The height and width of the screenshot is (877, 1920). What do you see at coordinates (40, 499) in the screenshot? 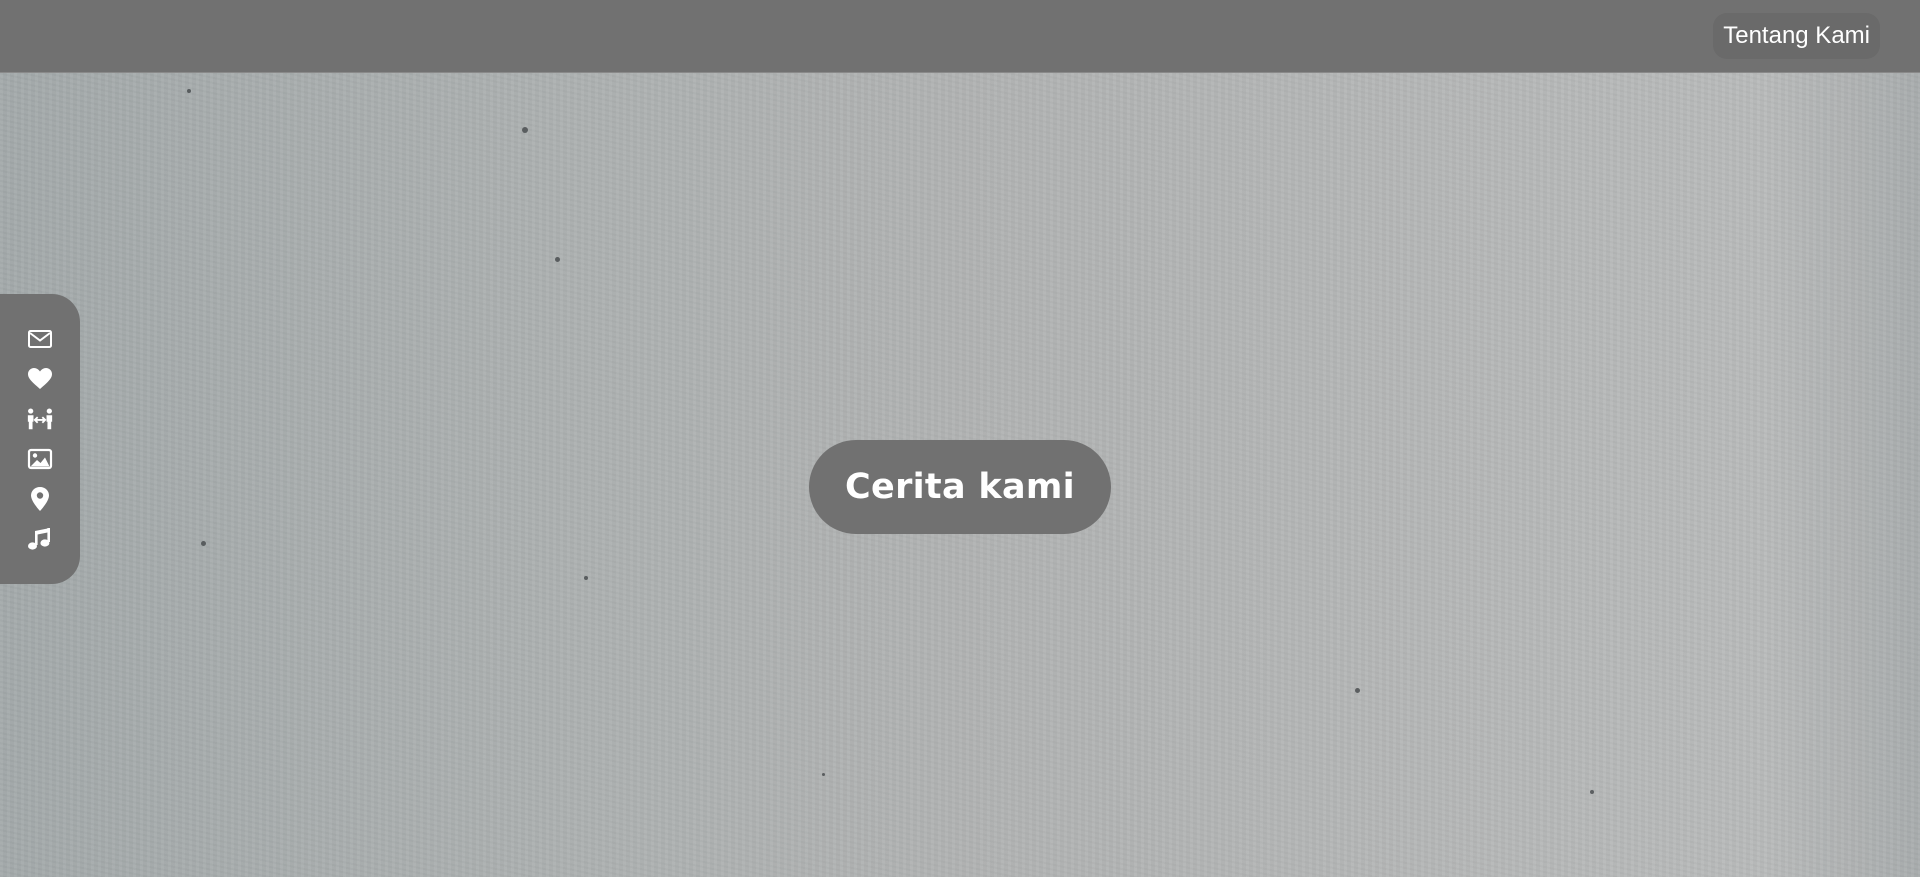
I see `map-pin-icon` at bounding box center [40, 499].